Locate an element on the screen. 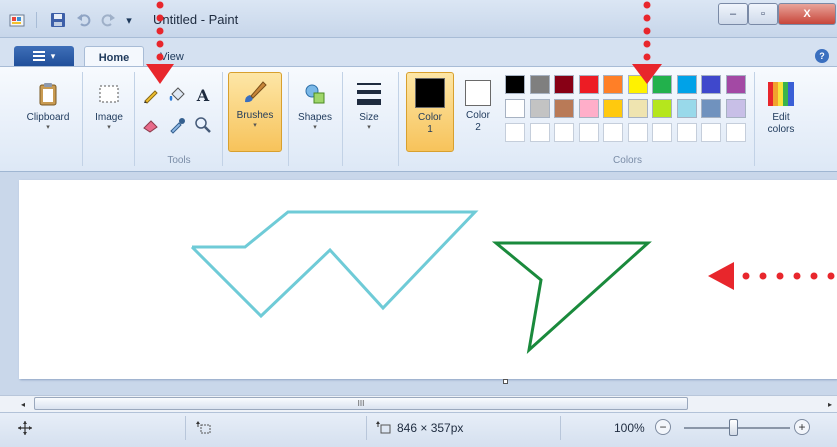  annotation-arrow-canvas is located at coordinates (771, 276).